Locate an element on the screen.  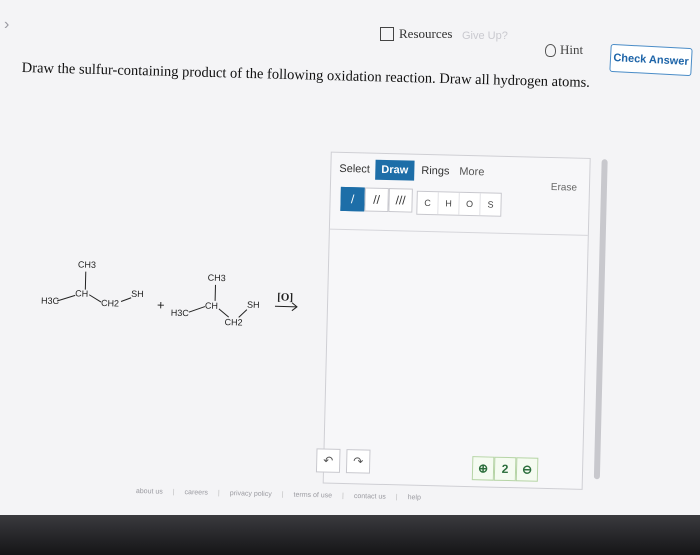
double-bond-button: // is located at coordinates (376, 200).